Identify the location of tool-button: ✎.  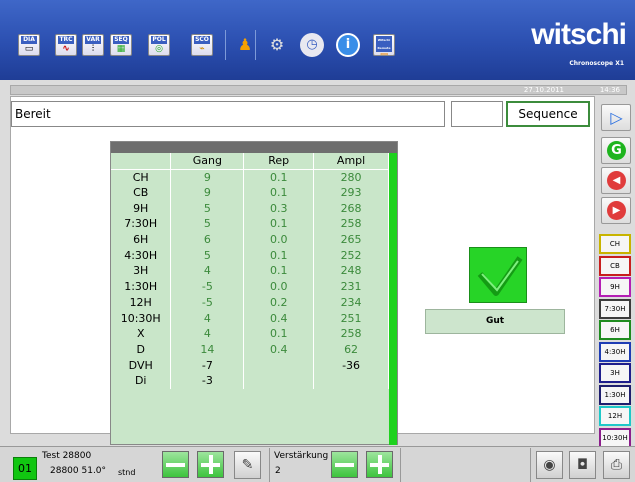
(247, 465).